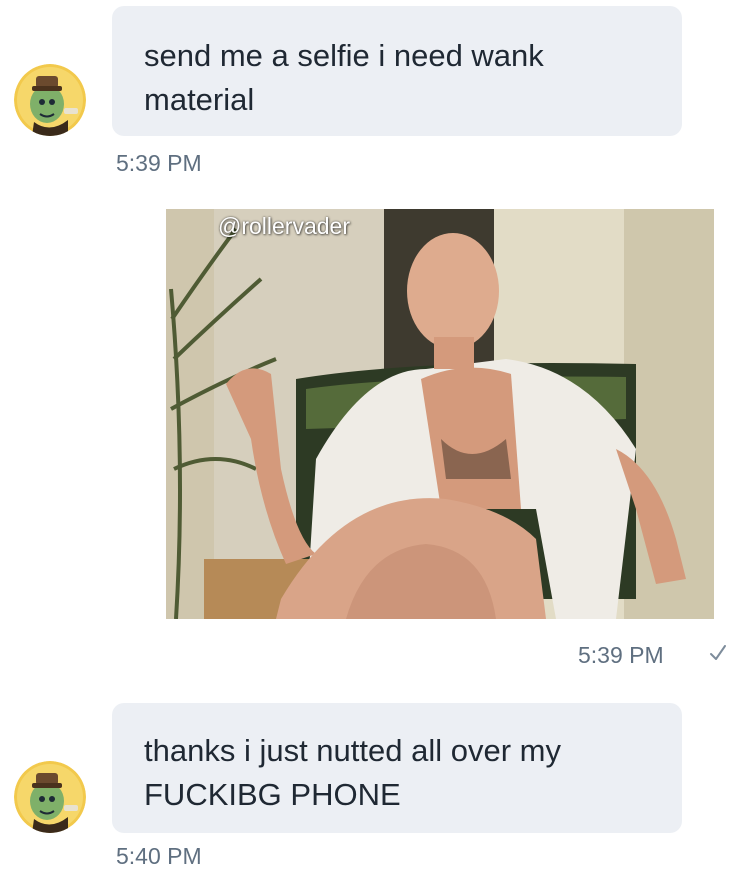  I want to click on message-text-line: material, so click(413, 100).